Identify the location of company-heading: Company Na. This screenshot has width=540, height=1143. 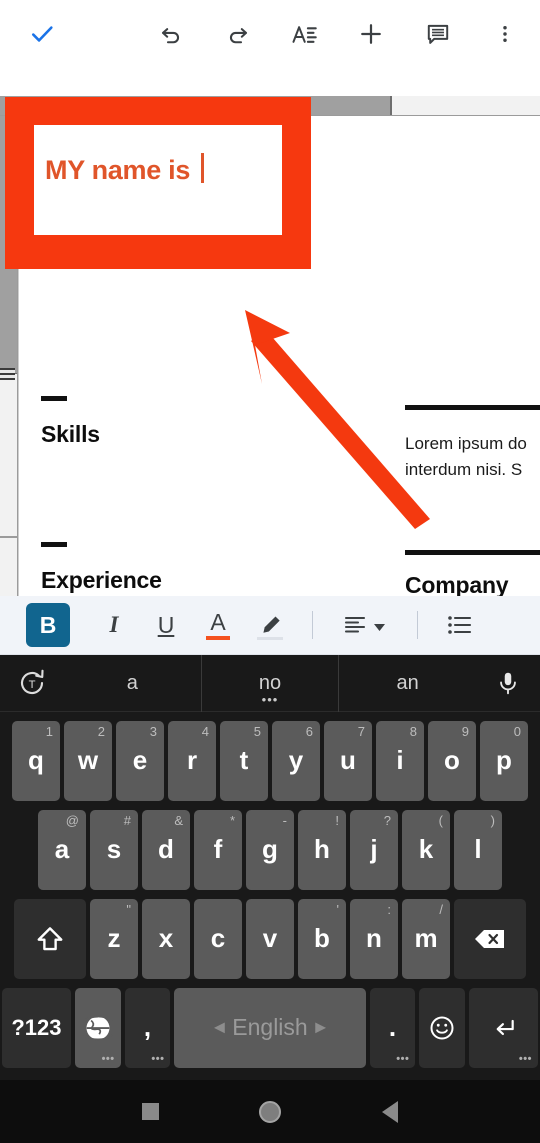
(472, 584).